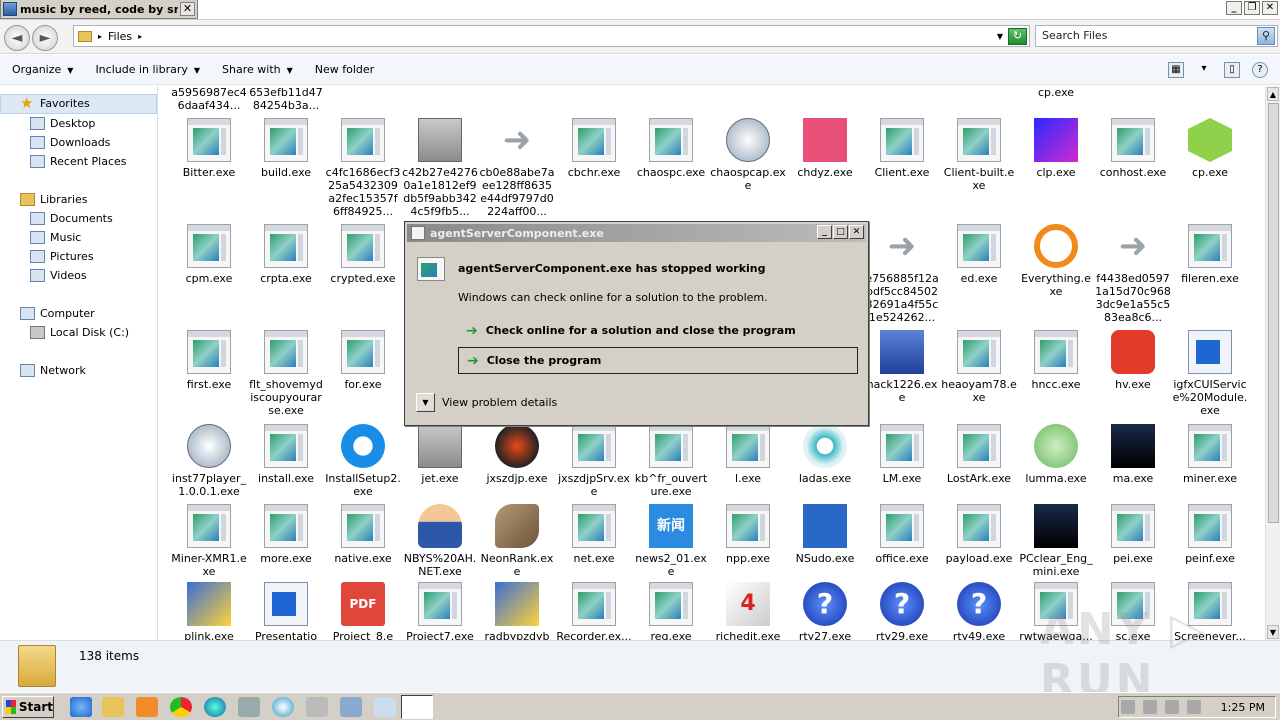 The image size is (1280, 720). Describe the element at coordinates (53, 370) in the screenshot. I see `nav-network: Network` at that location.